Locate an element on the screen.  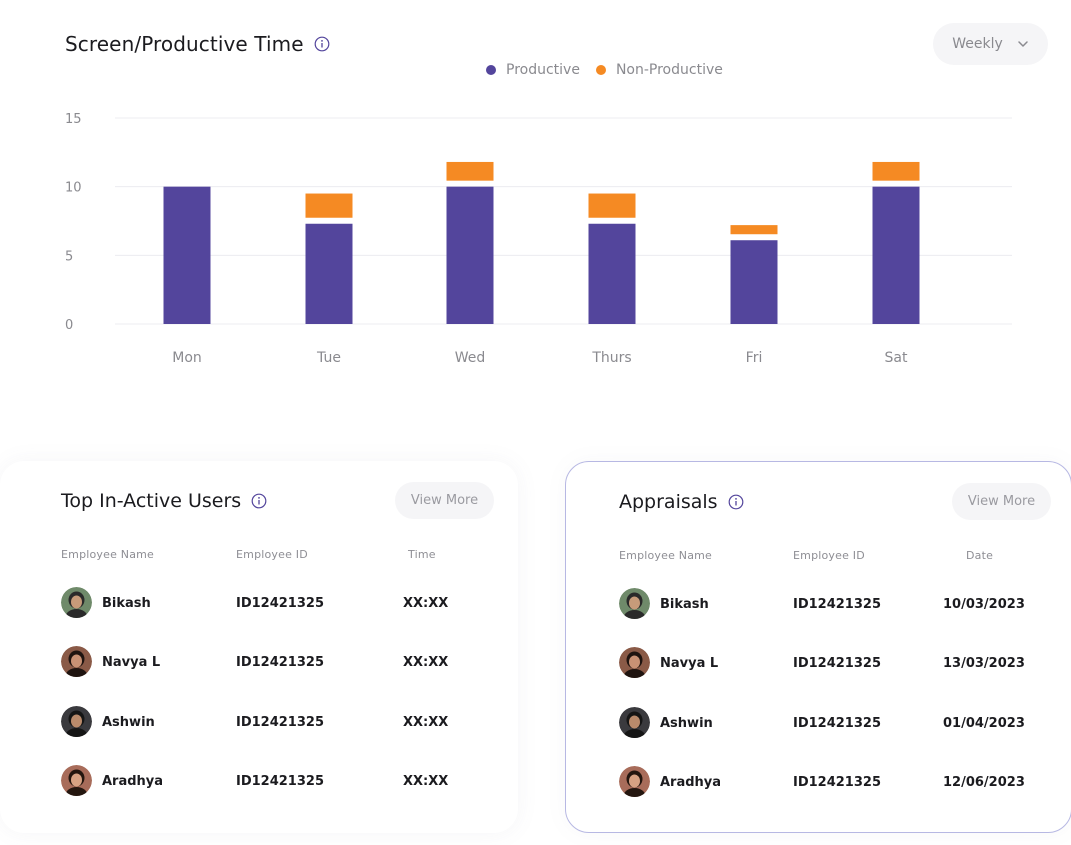
appraisal-date: 10/03/2023 is located at coordinates (984, 604).